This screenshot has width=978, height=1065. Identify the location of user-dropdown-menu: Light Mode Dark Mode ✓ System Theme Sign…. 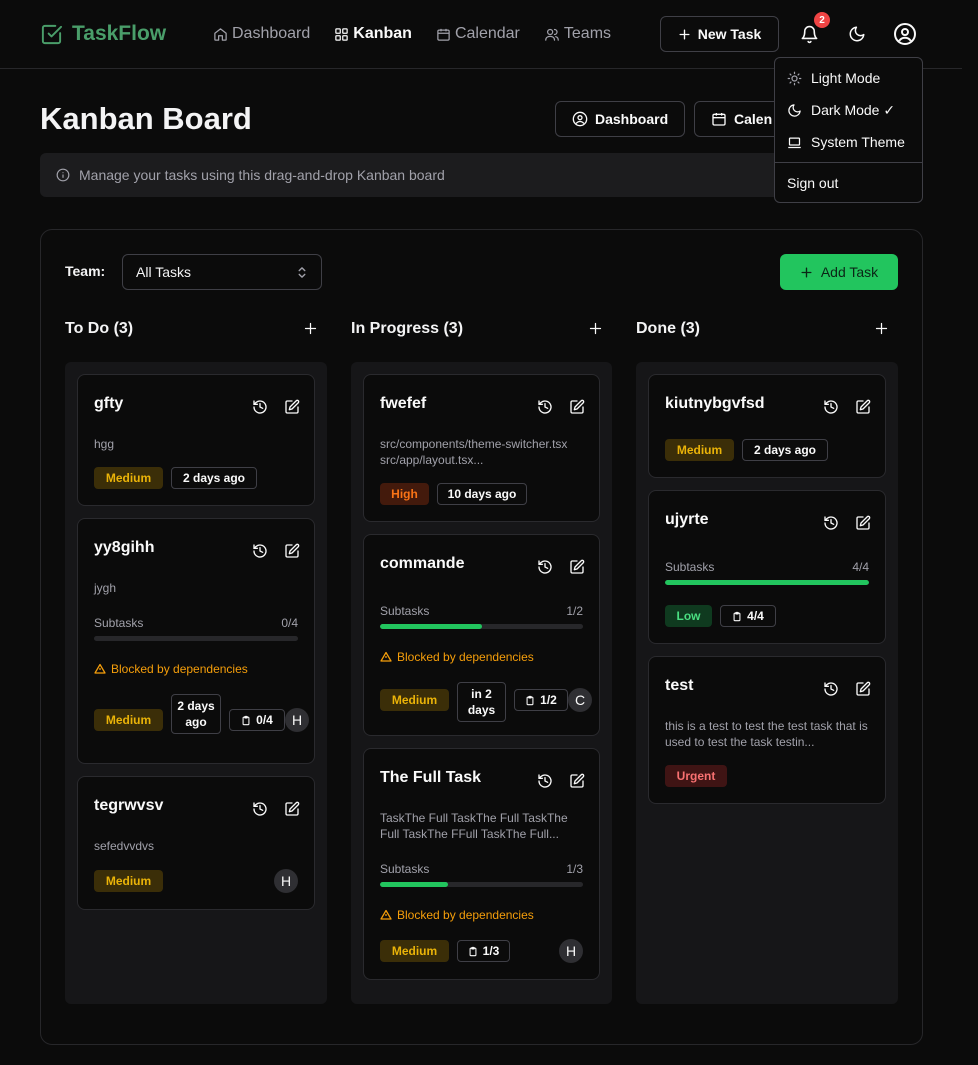
(848, 130).